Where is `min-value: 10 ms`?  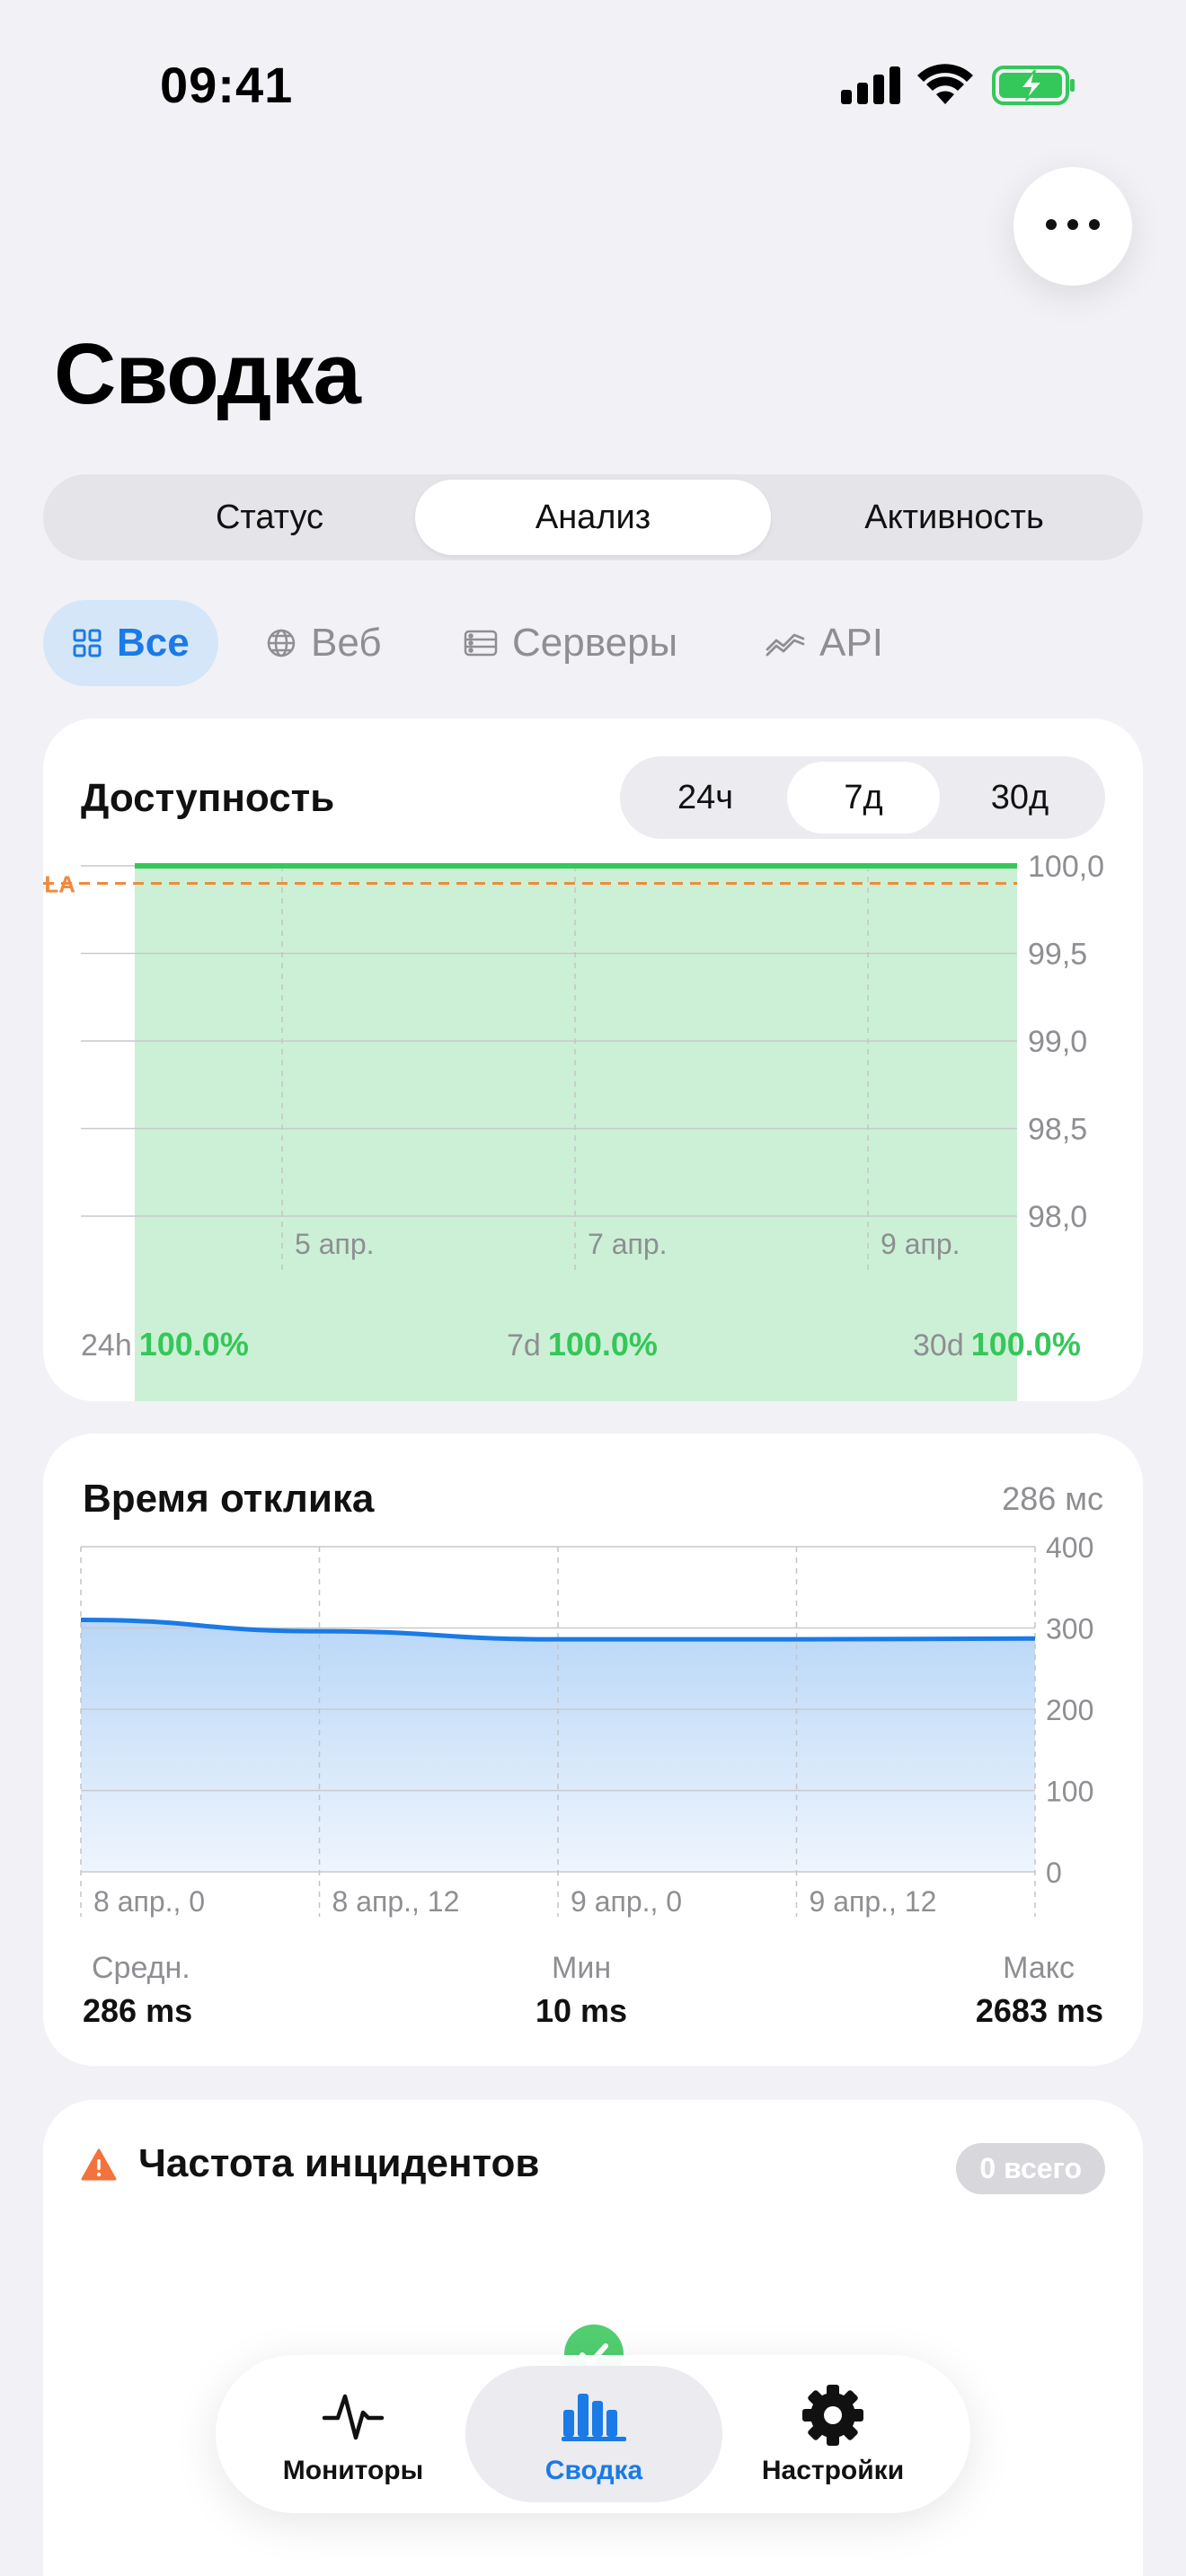 min-value: 10 ms is located at coordinates (581, 2010).